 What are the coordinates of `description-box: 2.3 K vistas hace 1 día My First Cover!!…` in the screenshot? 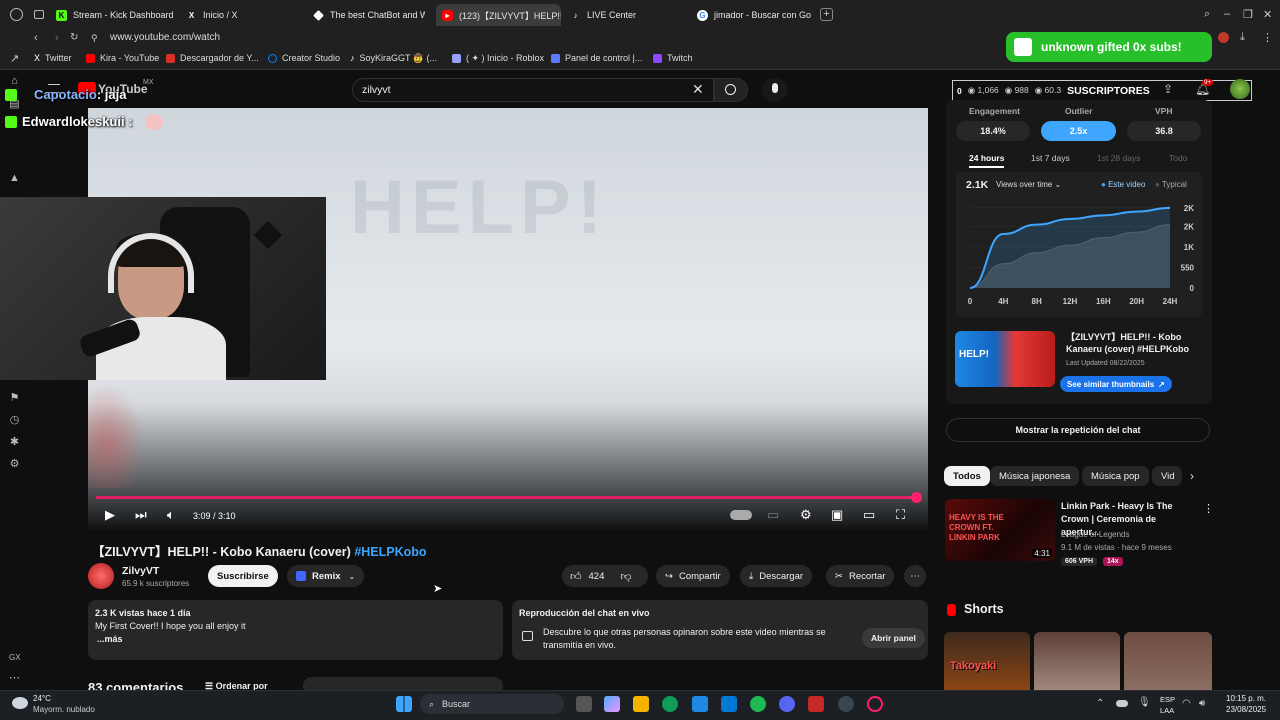 It's located at (295, 630).